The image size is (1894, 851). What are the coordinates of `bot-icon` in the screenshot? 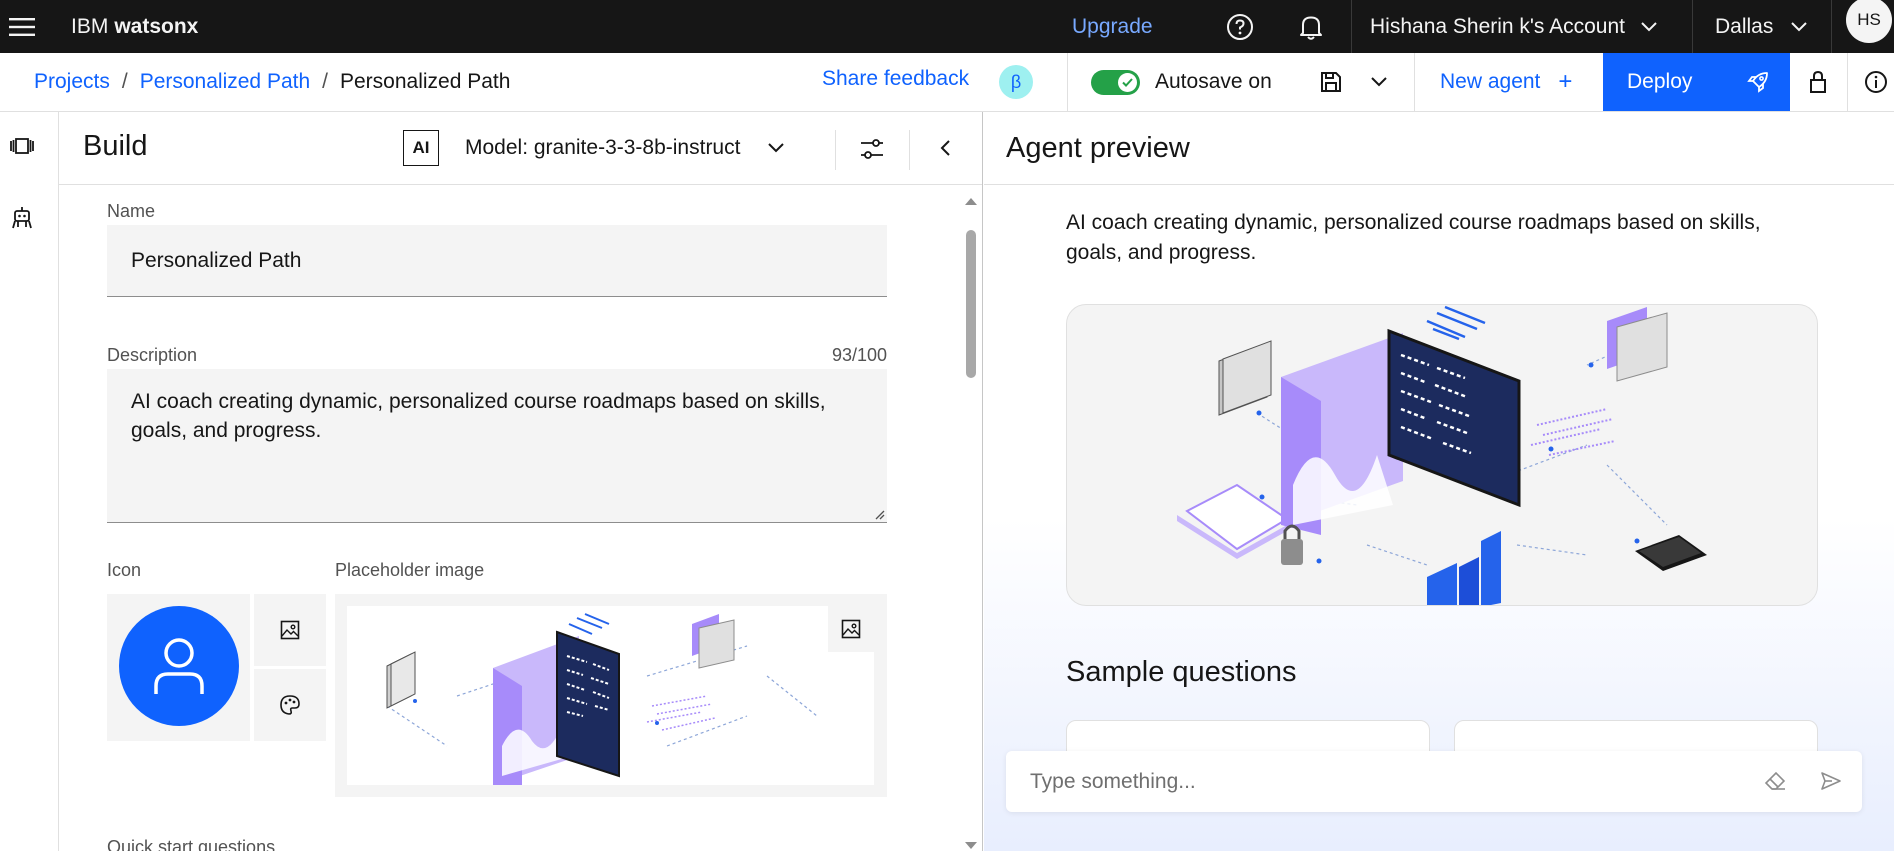 It's located at (22, 218).